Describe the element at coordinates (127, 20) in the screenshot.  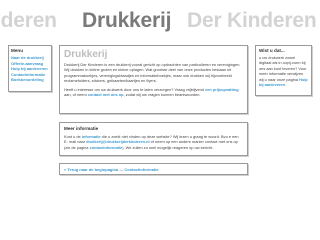
I see `banner-site-title: Drukkerij` at that location.